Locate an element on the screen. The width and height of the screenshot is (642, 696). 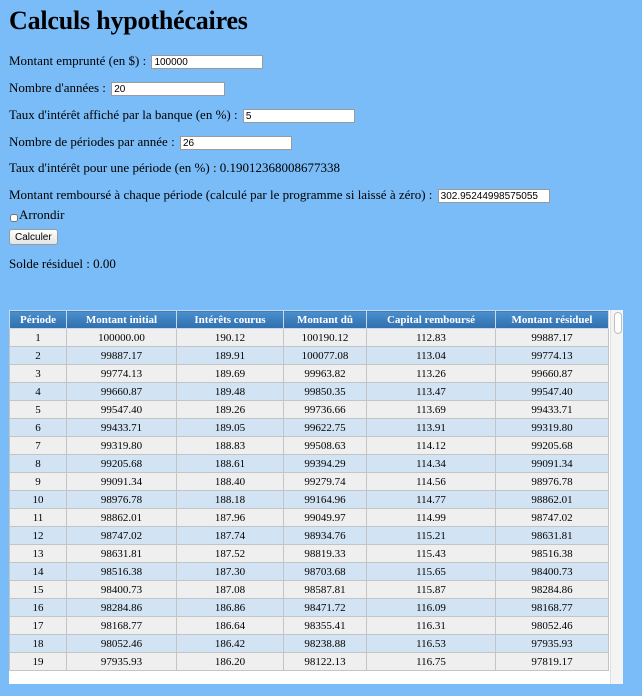
table-cell: 99279.74 is located at coordinates (325, 481).